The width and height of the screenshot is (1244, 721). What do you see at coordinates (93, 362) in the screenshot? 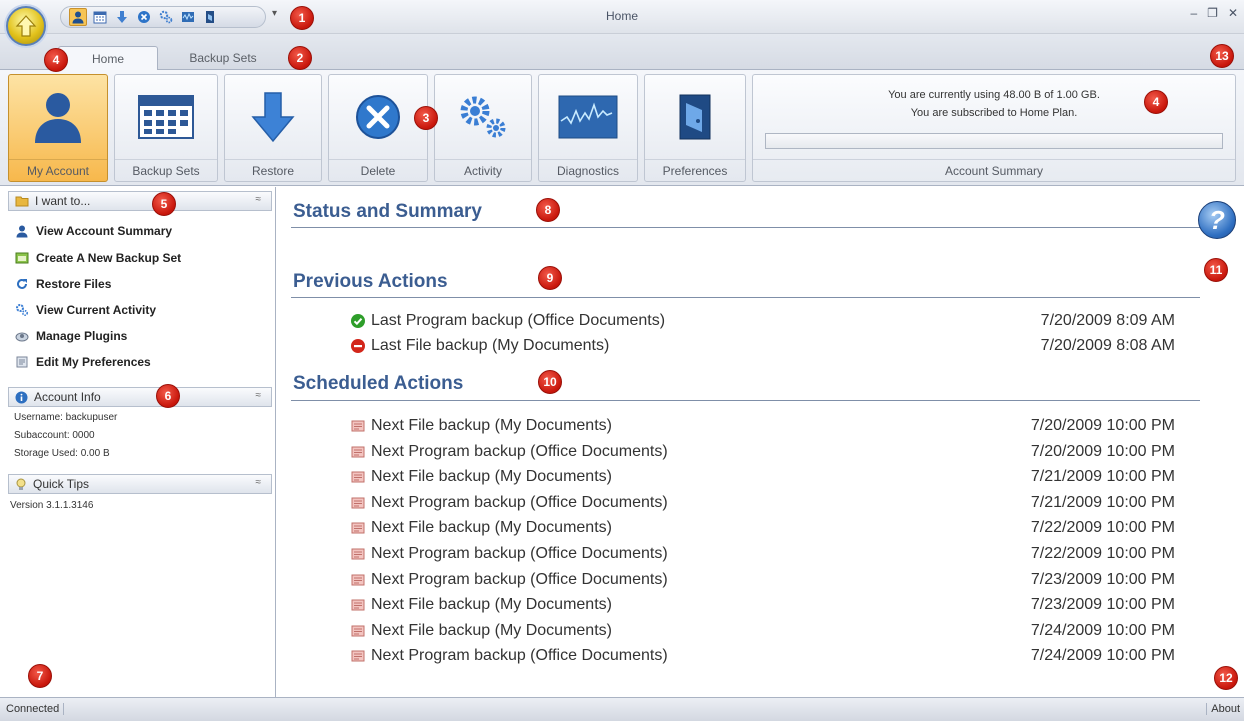
I see `link-label: Edit My Preferences` at bounding box center [93, 362].